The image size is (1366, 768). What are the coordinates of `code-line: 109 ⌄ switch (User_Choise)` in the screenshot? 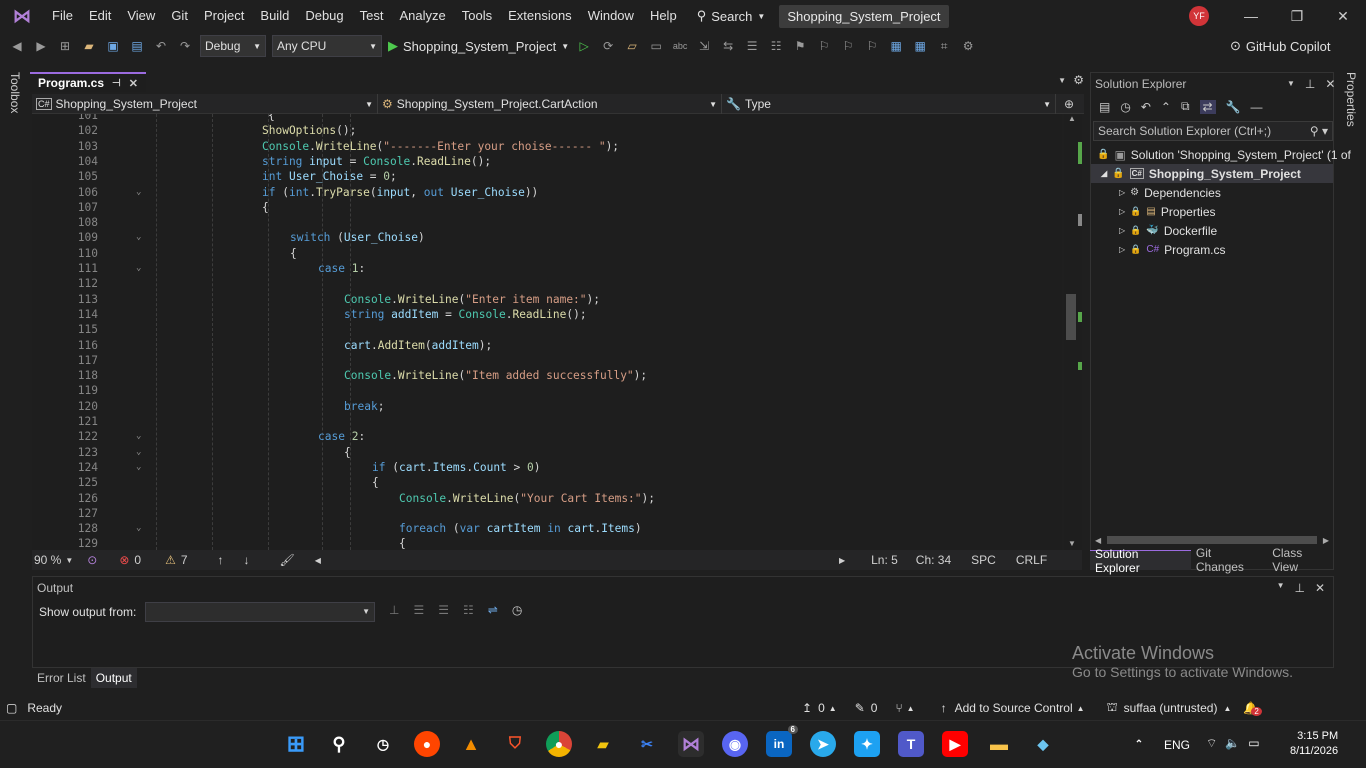 It's located at (547, 237).